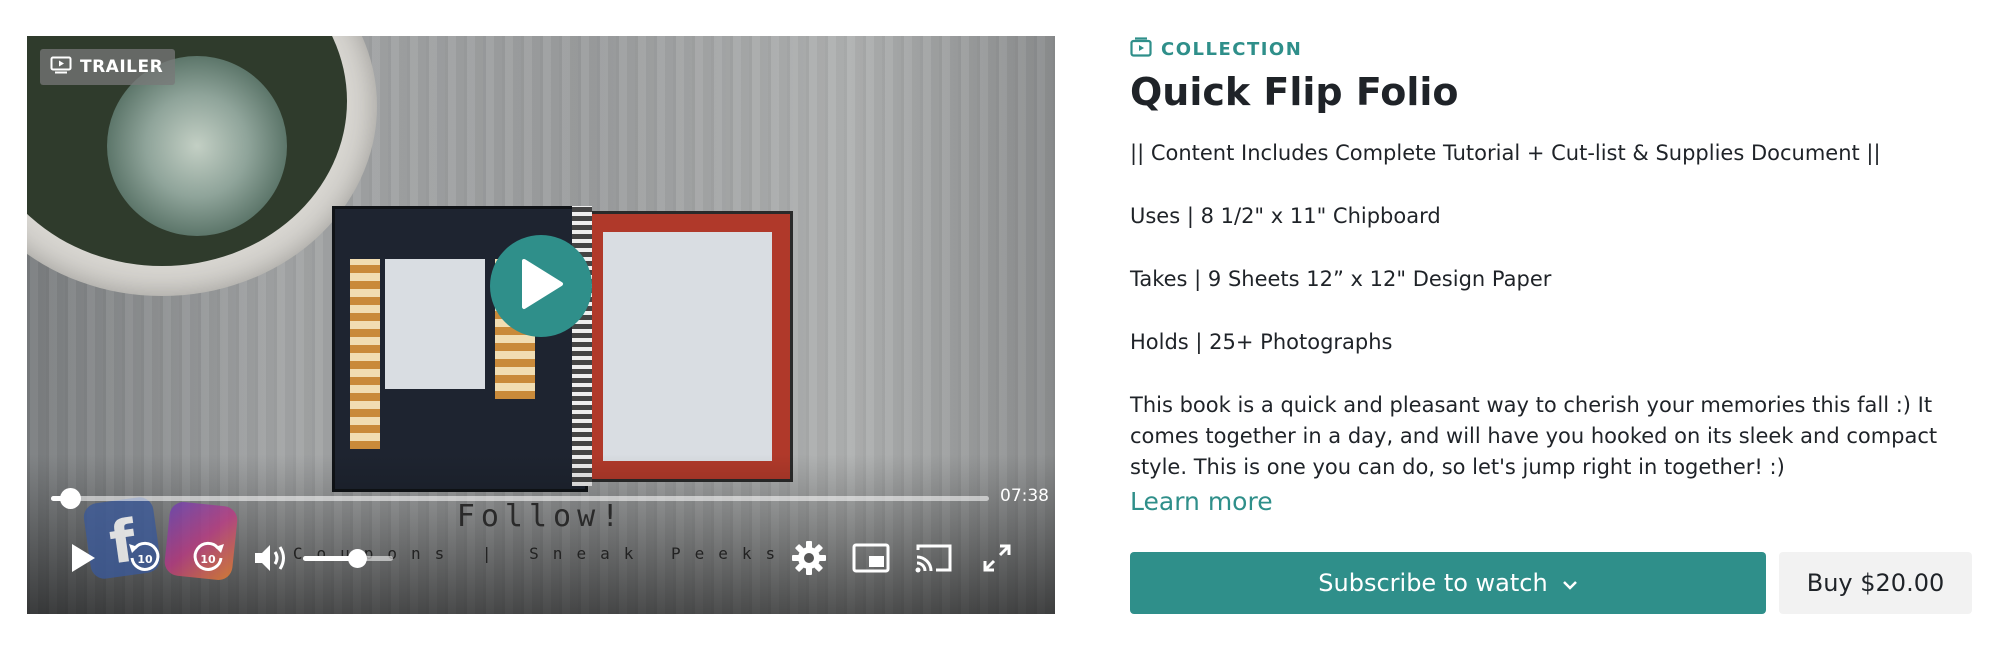  I want to click on picture-in-picture-button, so click(871, 560).